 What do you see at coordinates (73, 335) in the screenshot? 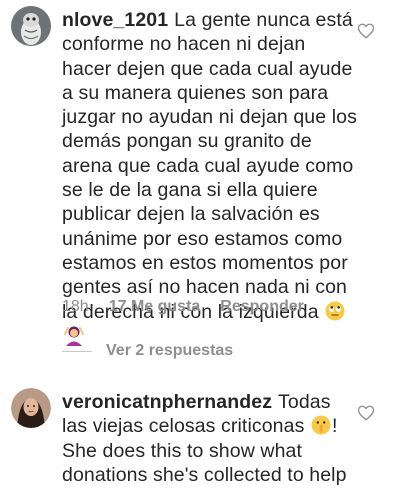
I see `person-raising-hand-emoji` at bounding box center [73, 335].